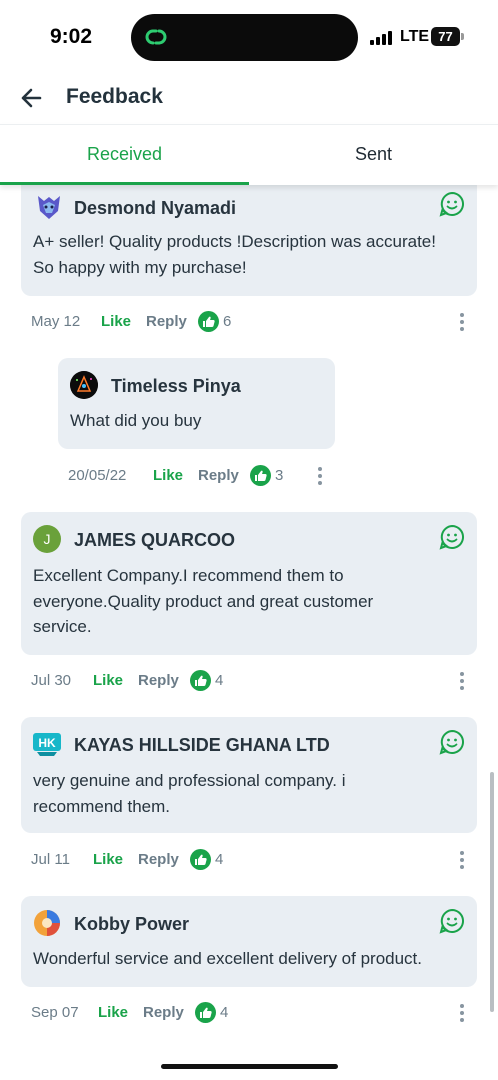 This screenshot has width=498, height=1080. I want to click on author-name: KAYAS HILLSIDE GHANA LTD, so click(202, 745).